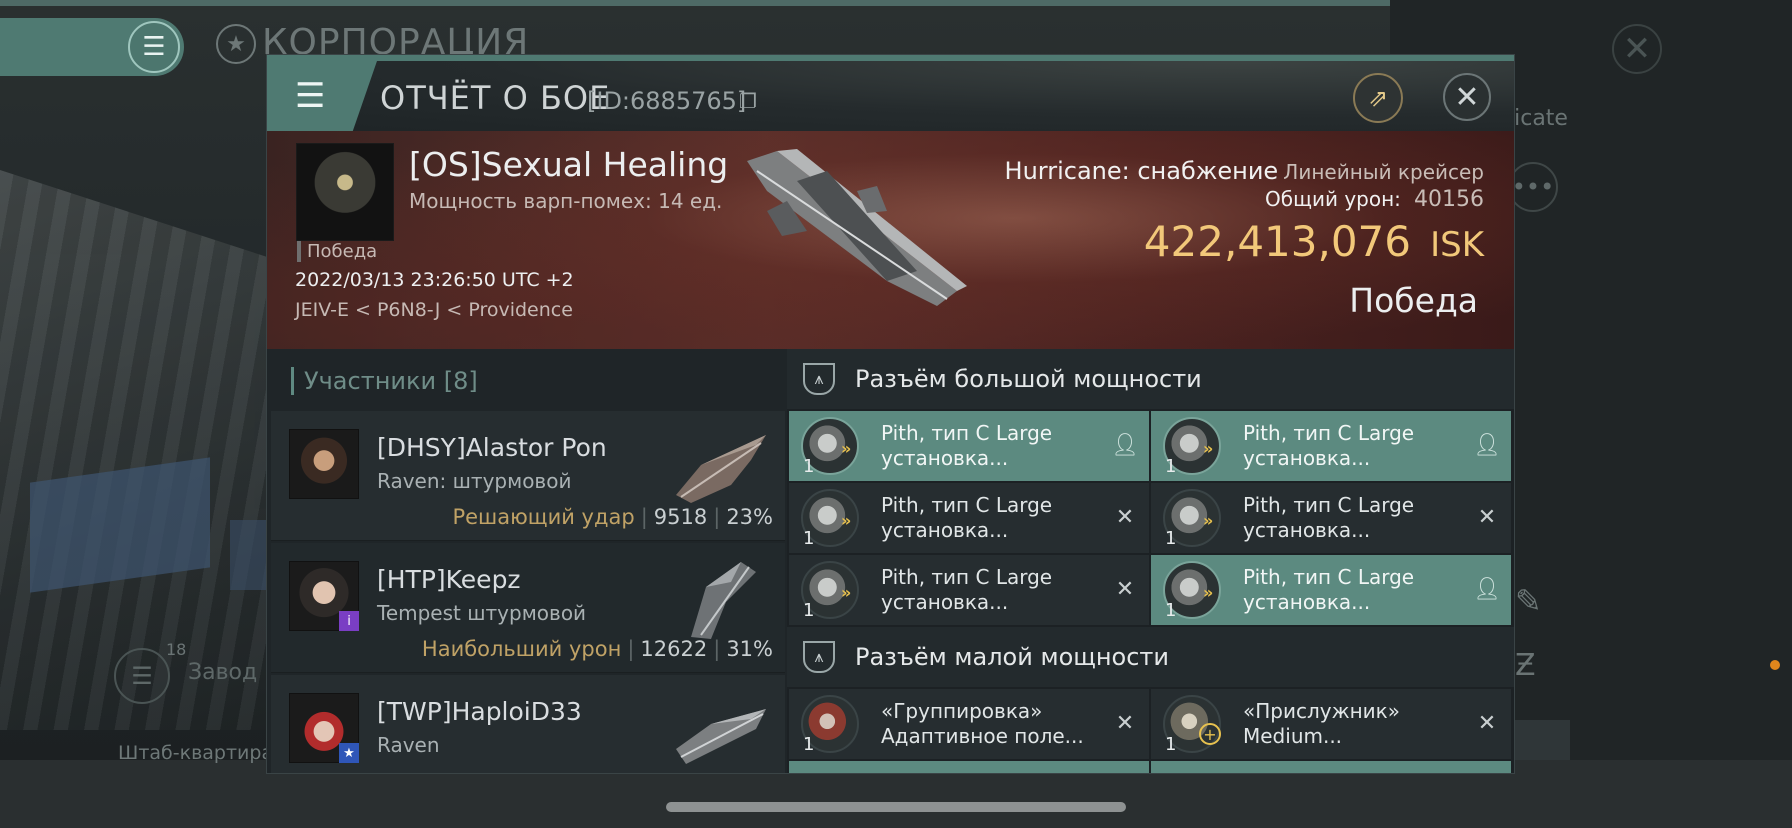 The width and height of the screenshot is (1792, 828). Describe the element at coordinates (748, 101) in the screenshot. I see `copy-icon: ❐` at that location.